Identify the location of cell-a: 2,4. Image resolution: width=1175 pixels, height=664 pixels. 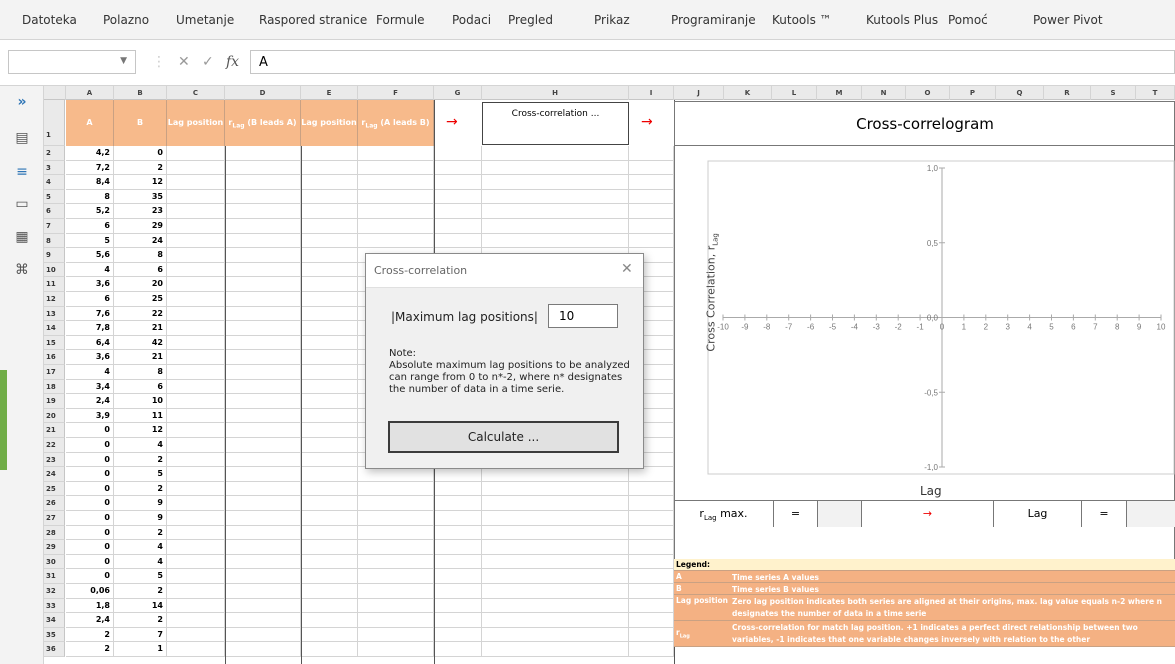
(90, 401).